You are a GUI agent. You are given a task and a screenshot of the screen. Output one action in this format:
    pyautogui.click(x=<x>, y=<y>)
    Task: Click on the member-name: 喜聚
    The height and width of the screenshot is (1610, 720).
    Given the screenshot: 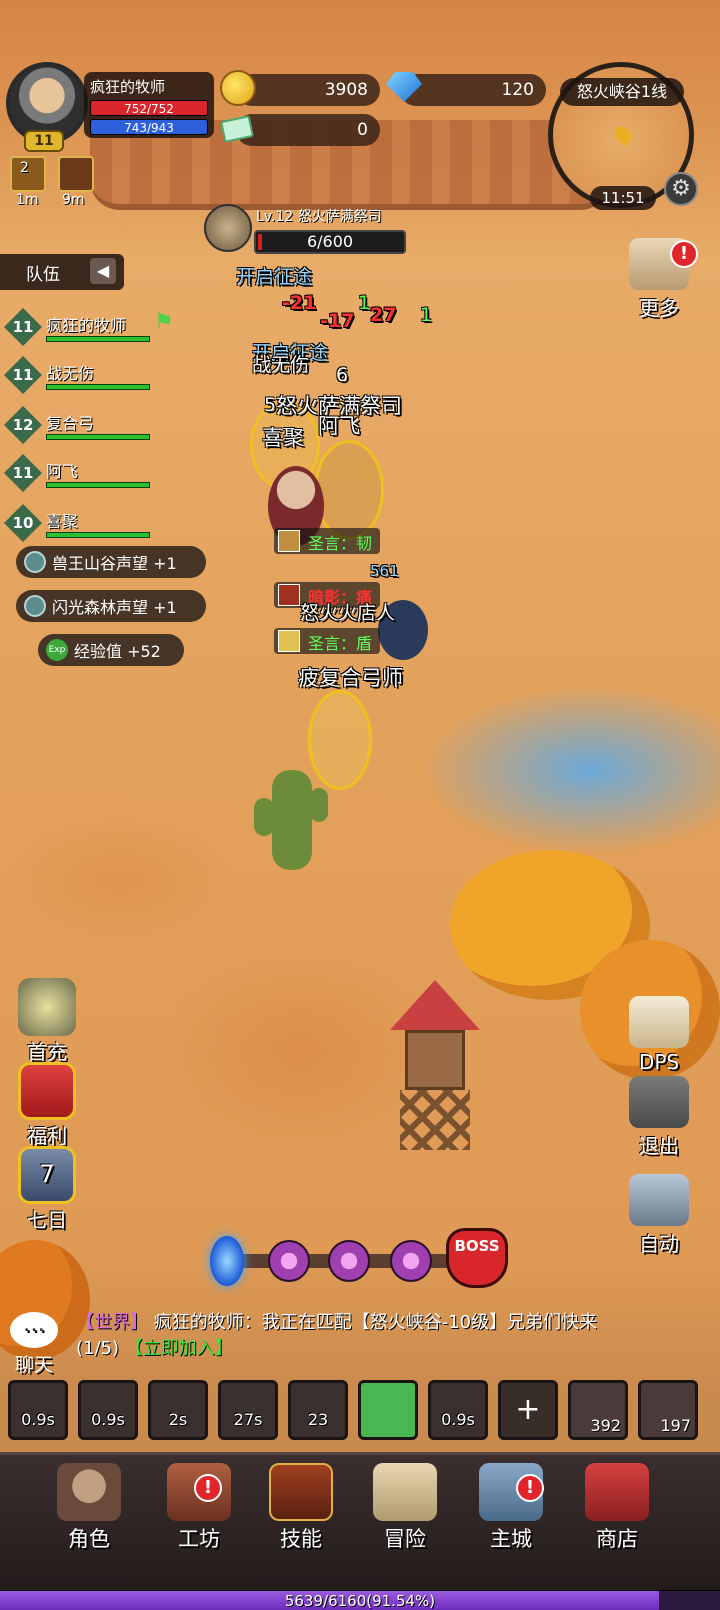 What is the action you would take?
    pyautogui.click(x=62, y=521)
    